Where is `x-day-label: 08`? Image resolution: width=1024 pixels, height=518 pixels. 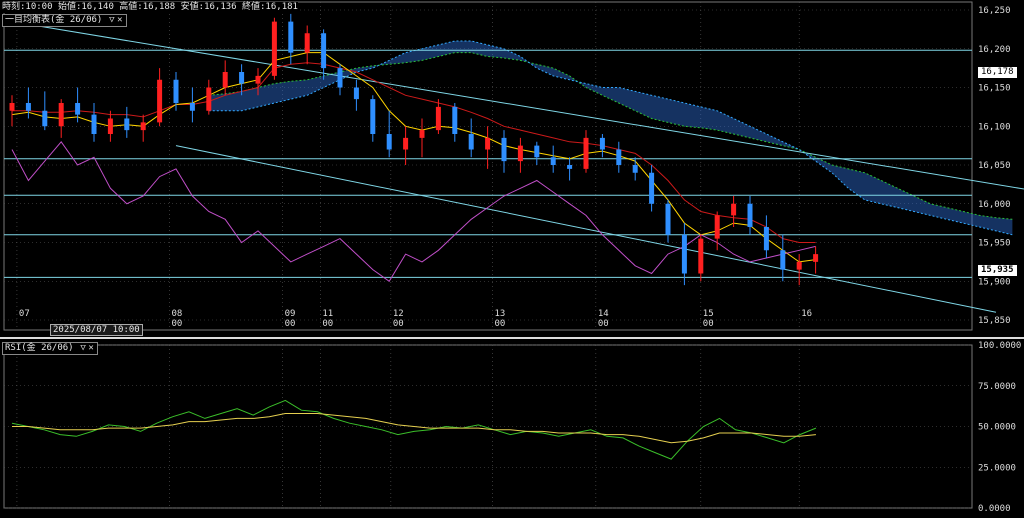 x-day-label: 08 is located at coordinates (176, 314).